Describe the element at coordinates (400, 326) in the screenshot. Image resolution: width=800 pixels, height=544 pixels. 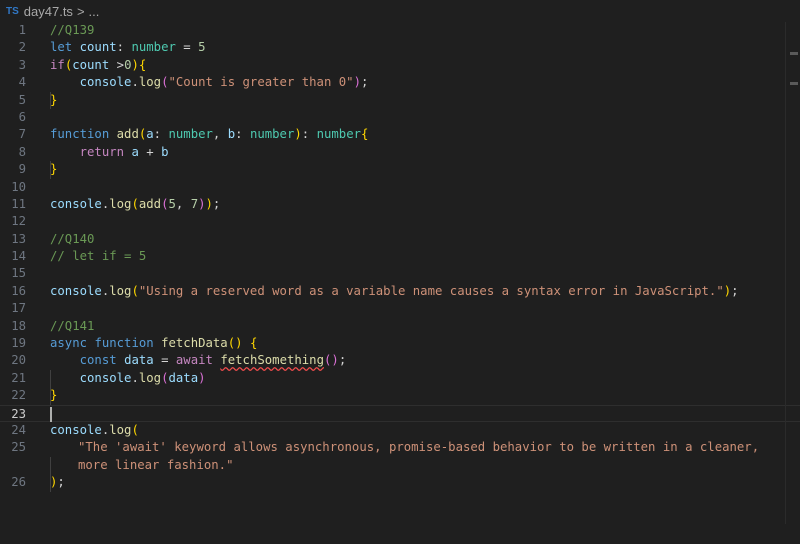
I see `code-line: 18 //Q141` at that location.